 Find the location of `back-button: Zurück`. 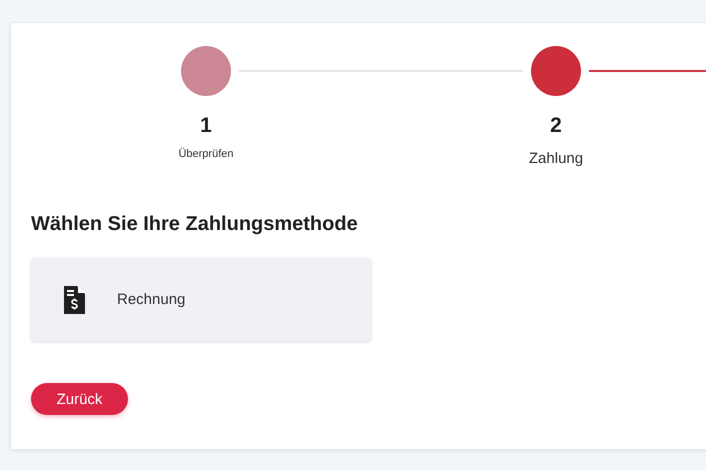

back-button: Zurück is located at coordinates (79, 399).